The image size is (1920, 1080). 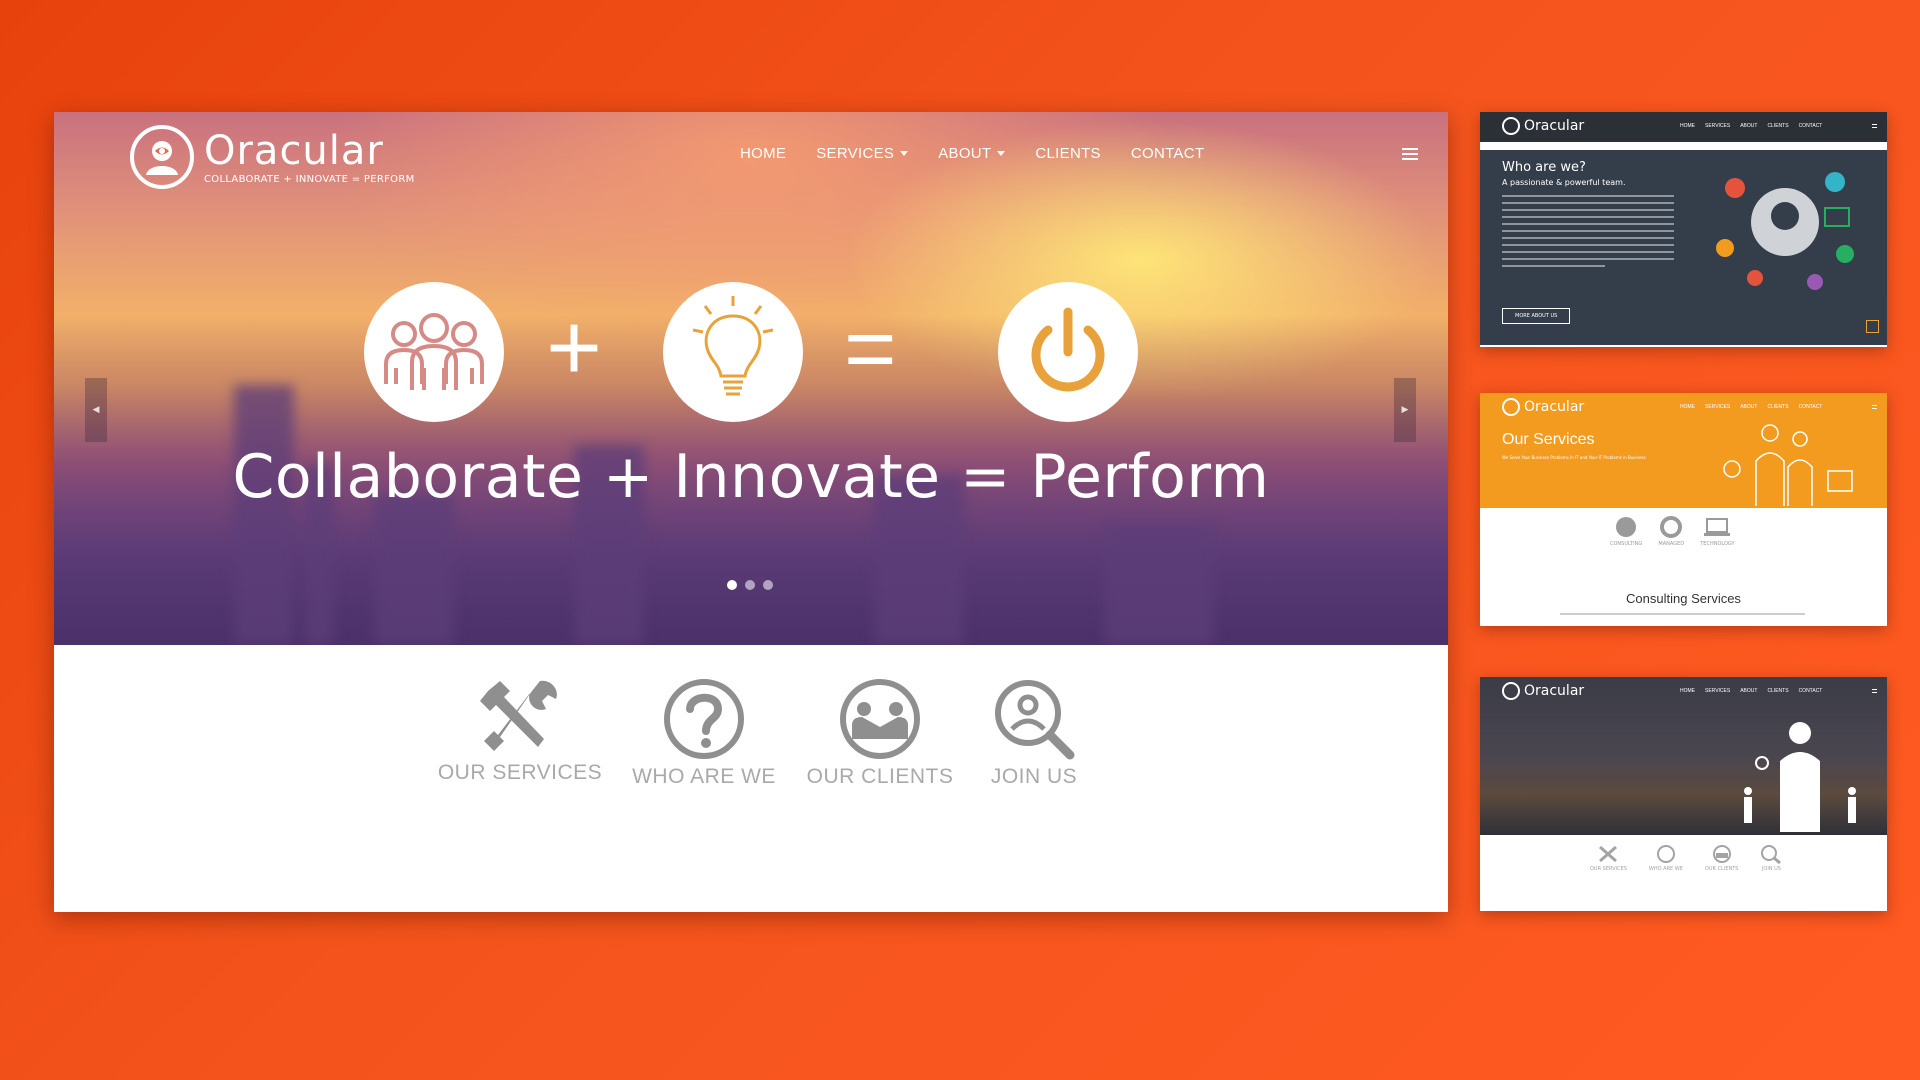 What do you see at coordinates (1665, 869) in the screenshot?
I see `thumb-quick-link-label: WHO ARE WE` at bounding box center [1665, 869].